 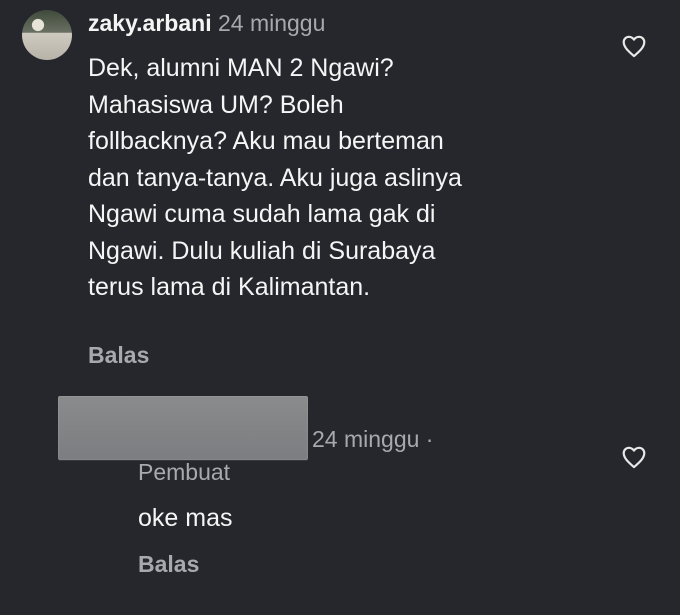 I want to click on redacted-username, so click(x=183, y=428).